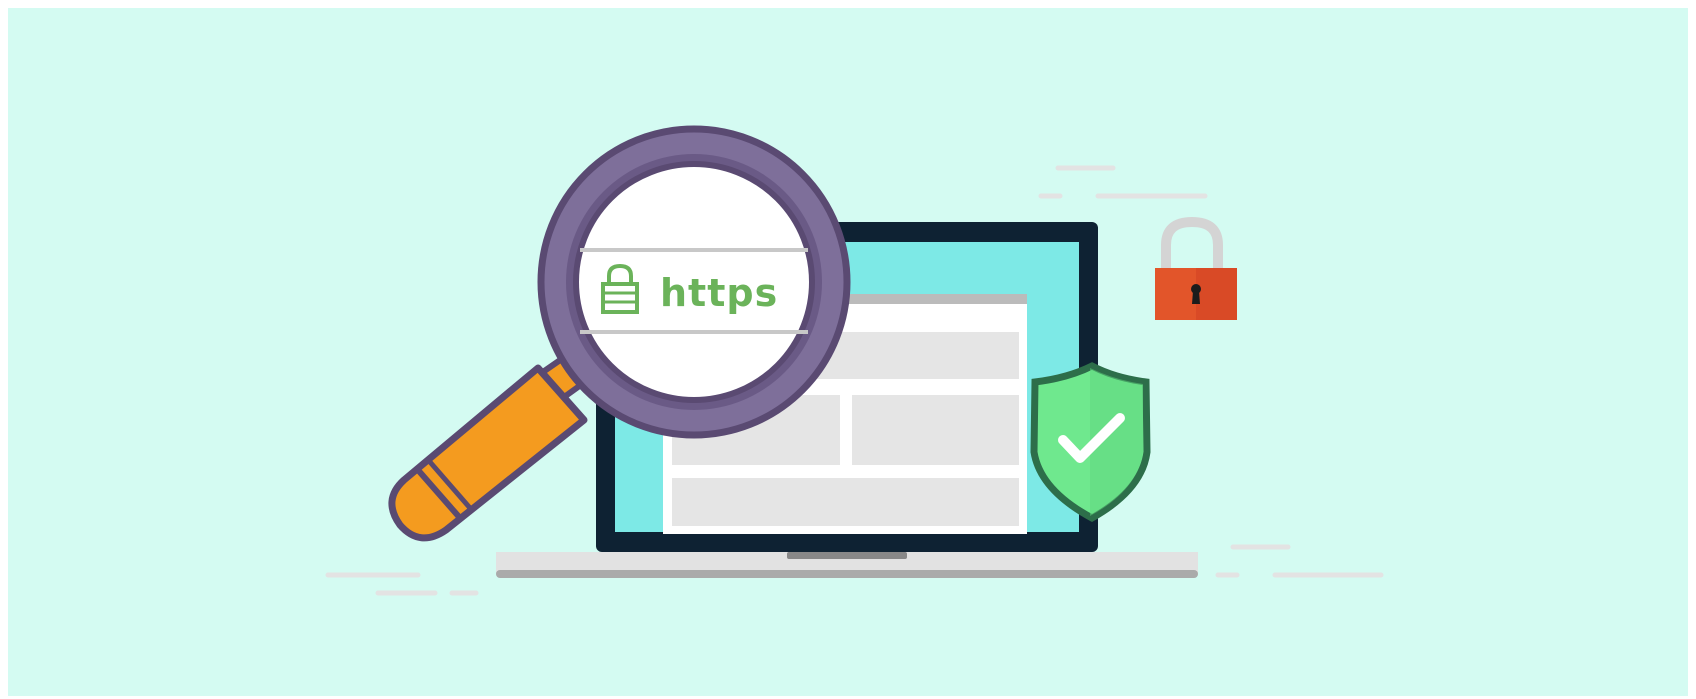  What do you see at coordinates (719, 293) in the screenshot?
I see `https-text: https` at bounding box center [719, 293].